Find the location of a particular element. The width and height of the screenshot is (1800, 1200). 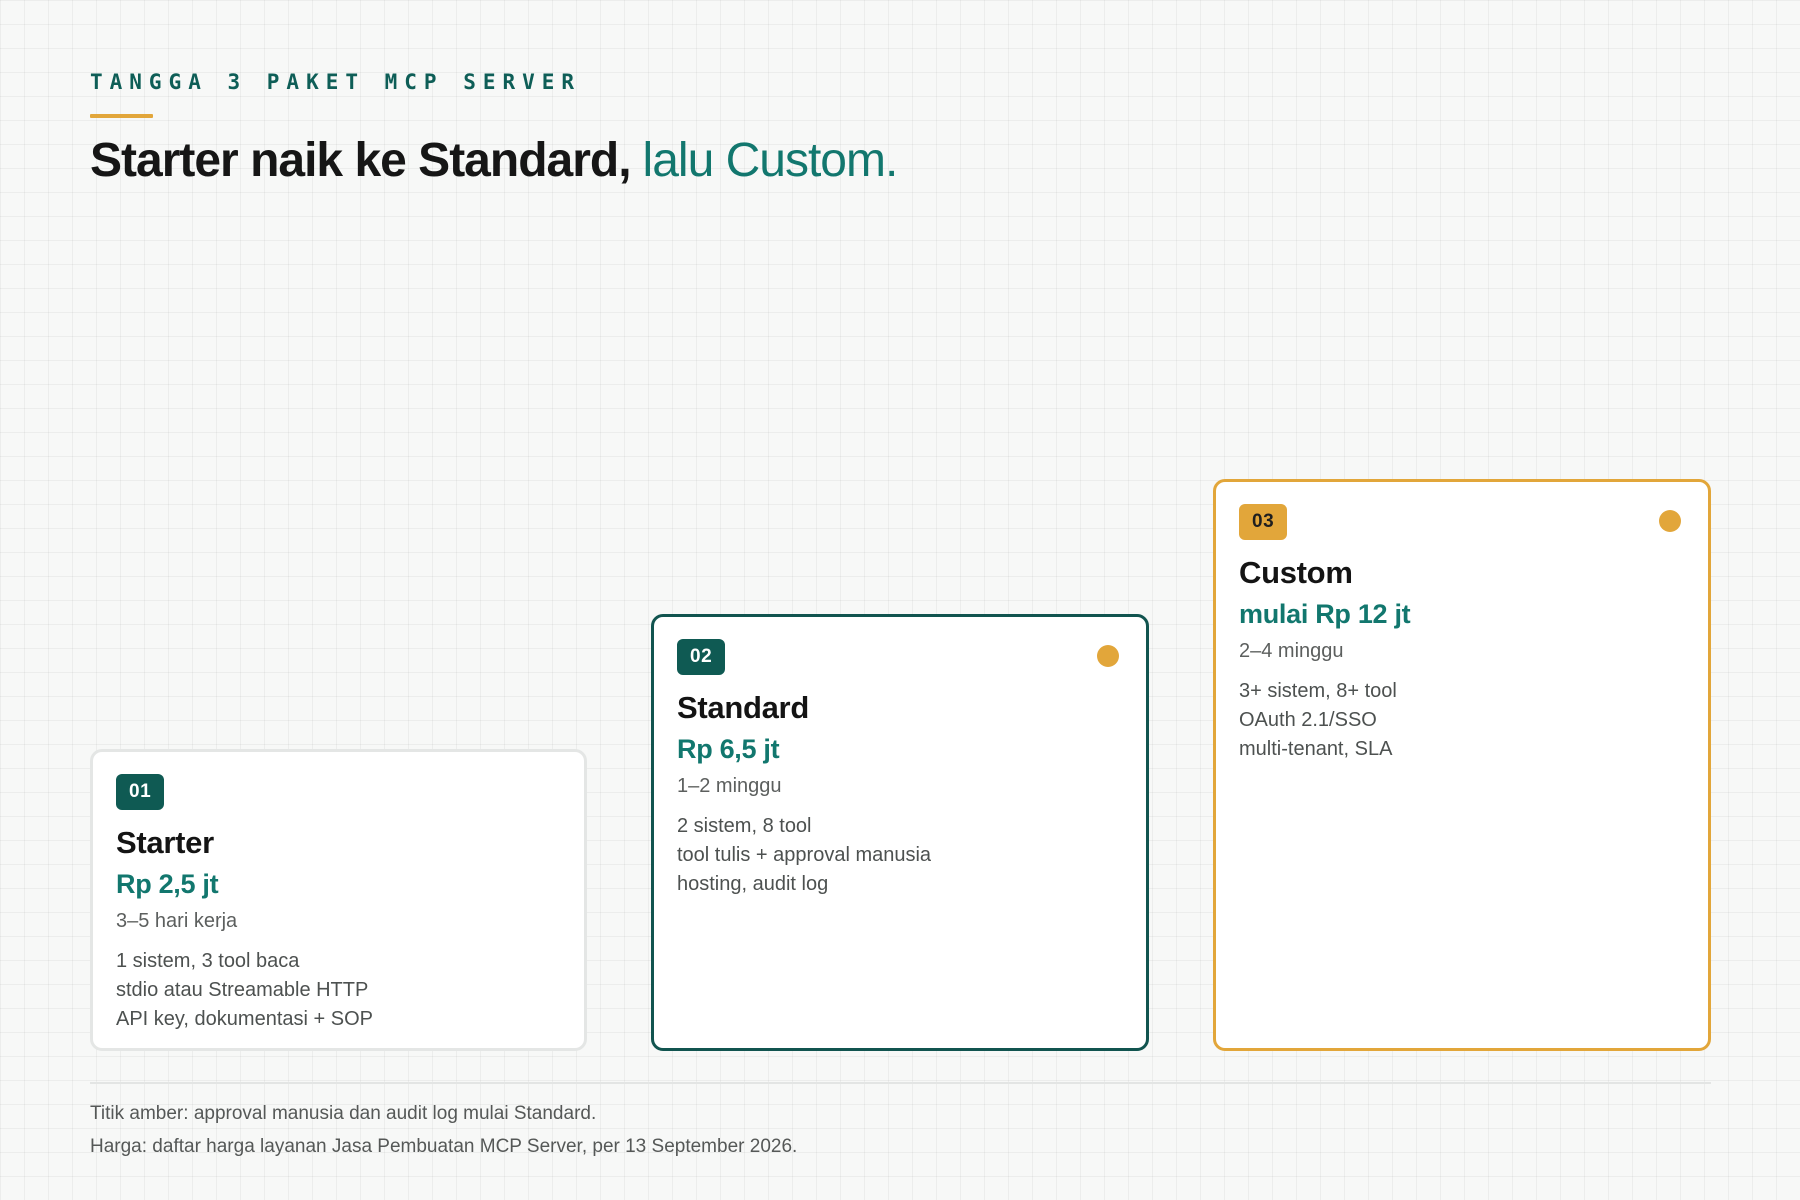

footer-divider is located at coordinates (900, 1083).